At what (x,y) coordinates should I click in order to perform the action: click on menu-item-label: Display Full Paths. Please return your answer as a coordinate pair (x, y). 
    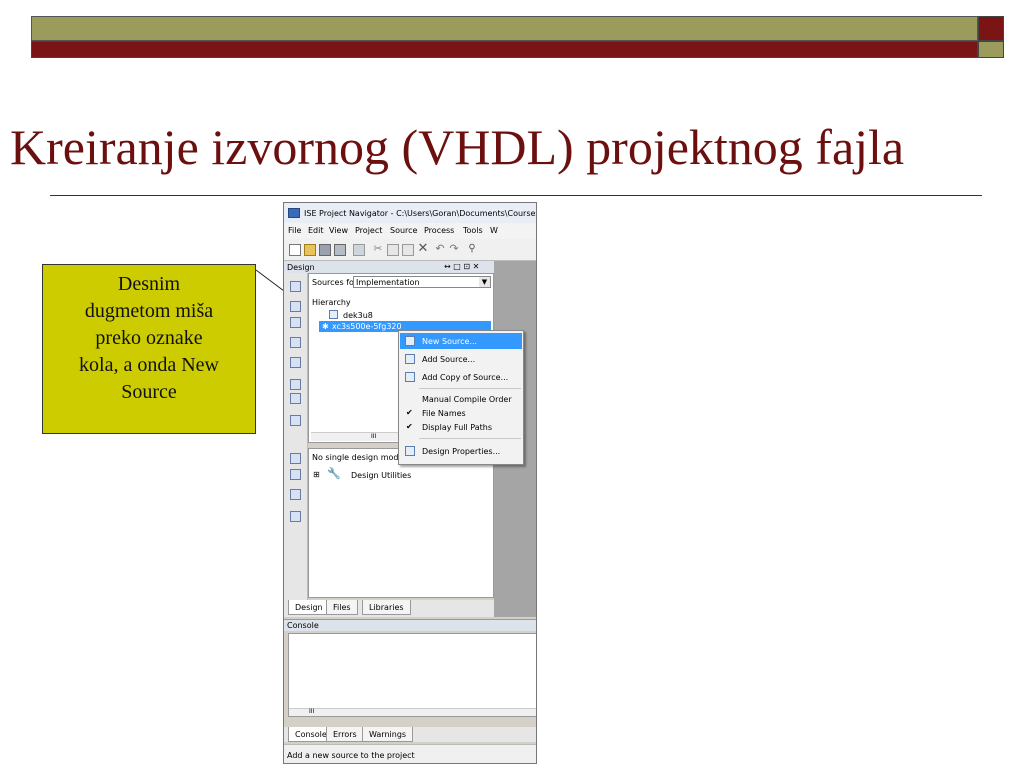
    Looking at the image, I should click on (457, 427).